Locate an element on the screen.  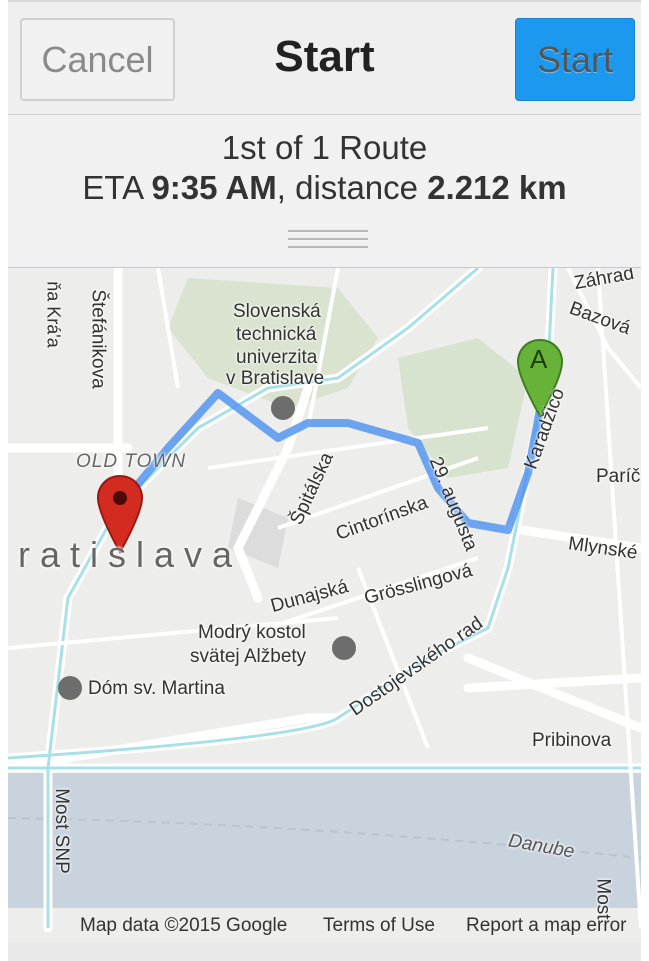
map-data-text: Map data ©2015 Google is located at coordinates (184, 925).